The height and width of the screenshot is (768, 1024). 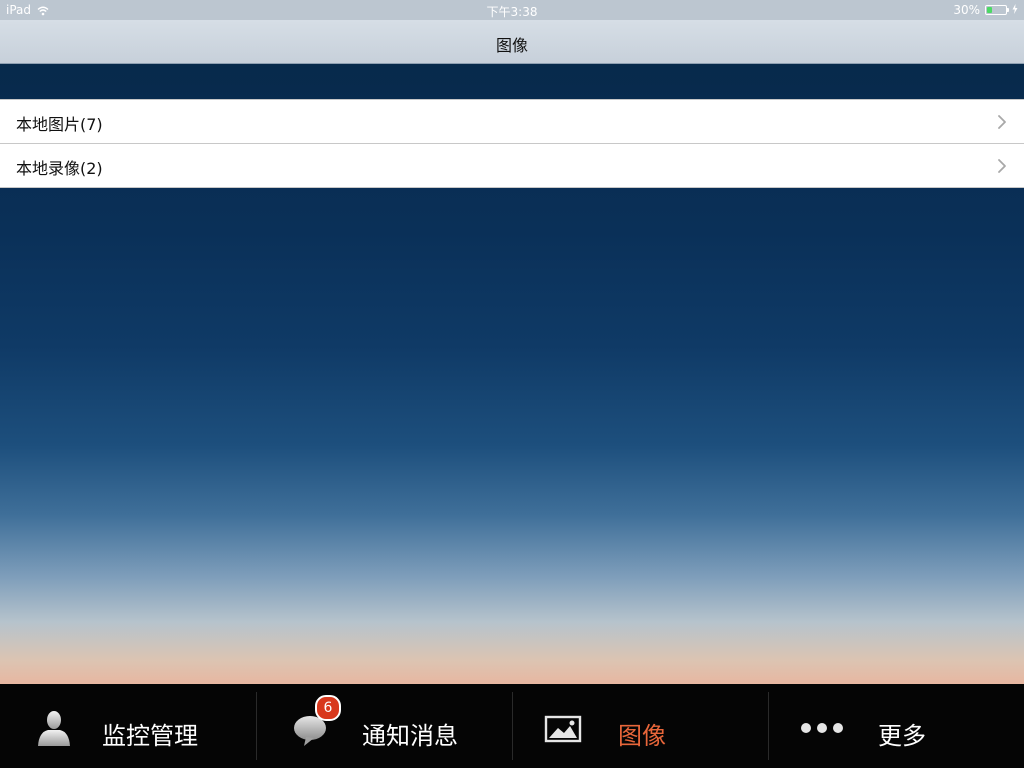 I want to click on tab-label: 监控管理, so click(x=150, y=736).